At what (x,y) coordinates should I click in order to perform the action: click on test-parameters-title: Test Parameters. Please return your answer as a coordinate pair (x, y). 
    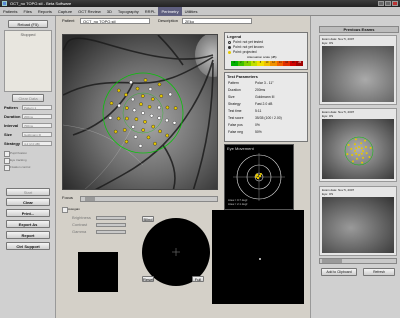
    Looking at the image, I should click on (242, 76).